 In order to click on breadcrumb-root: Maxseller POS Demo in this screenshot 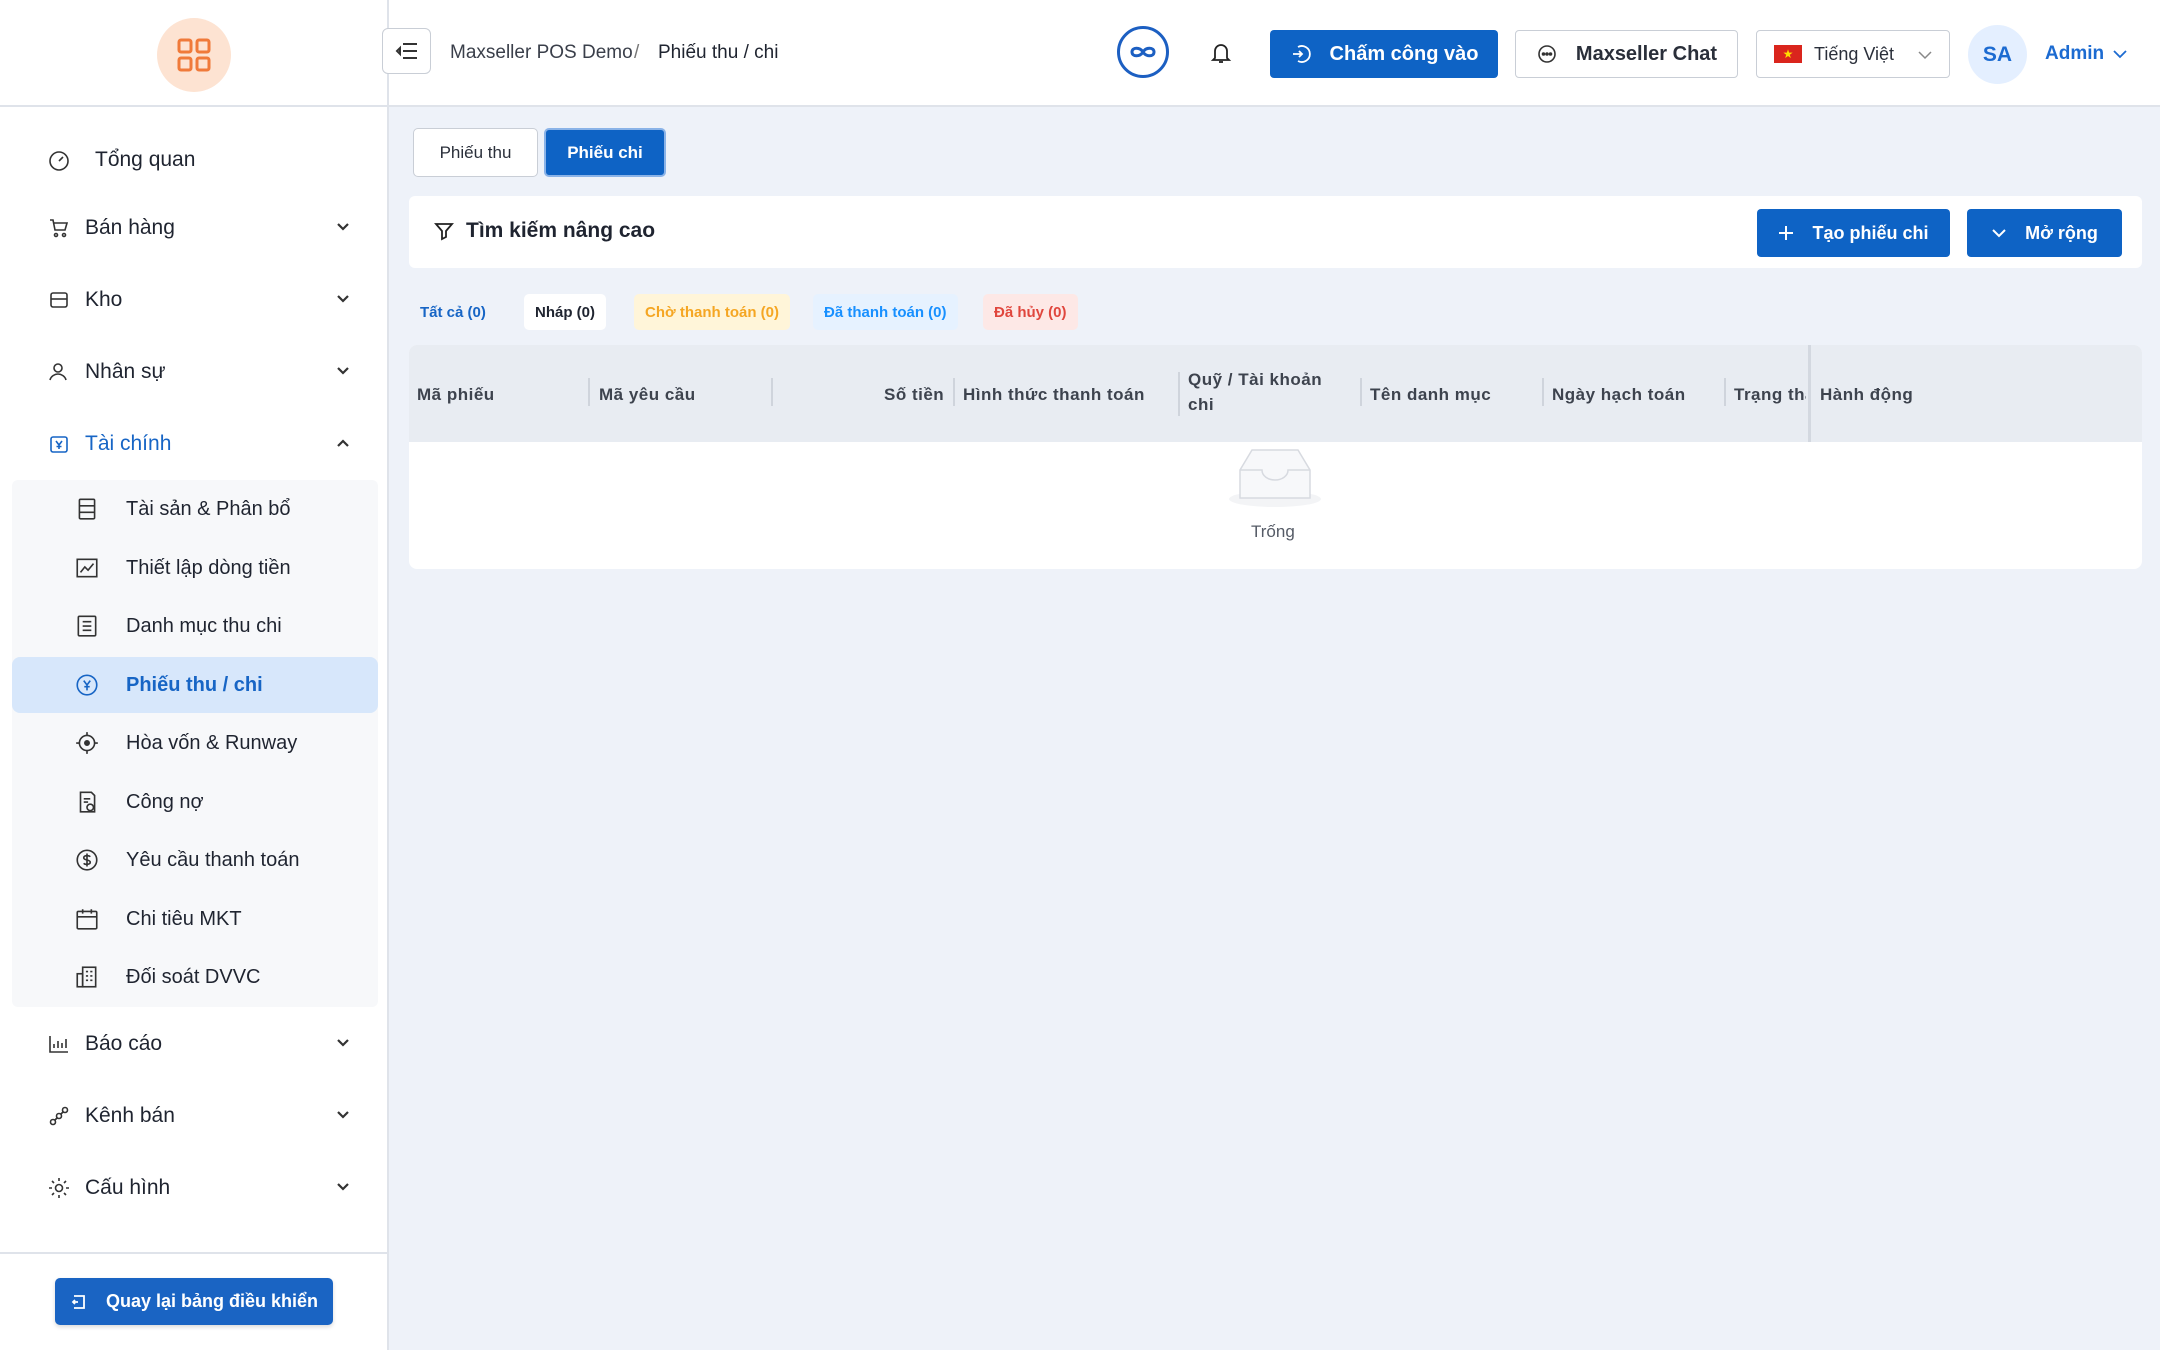, I will do `click(541, 53)`.